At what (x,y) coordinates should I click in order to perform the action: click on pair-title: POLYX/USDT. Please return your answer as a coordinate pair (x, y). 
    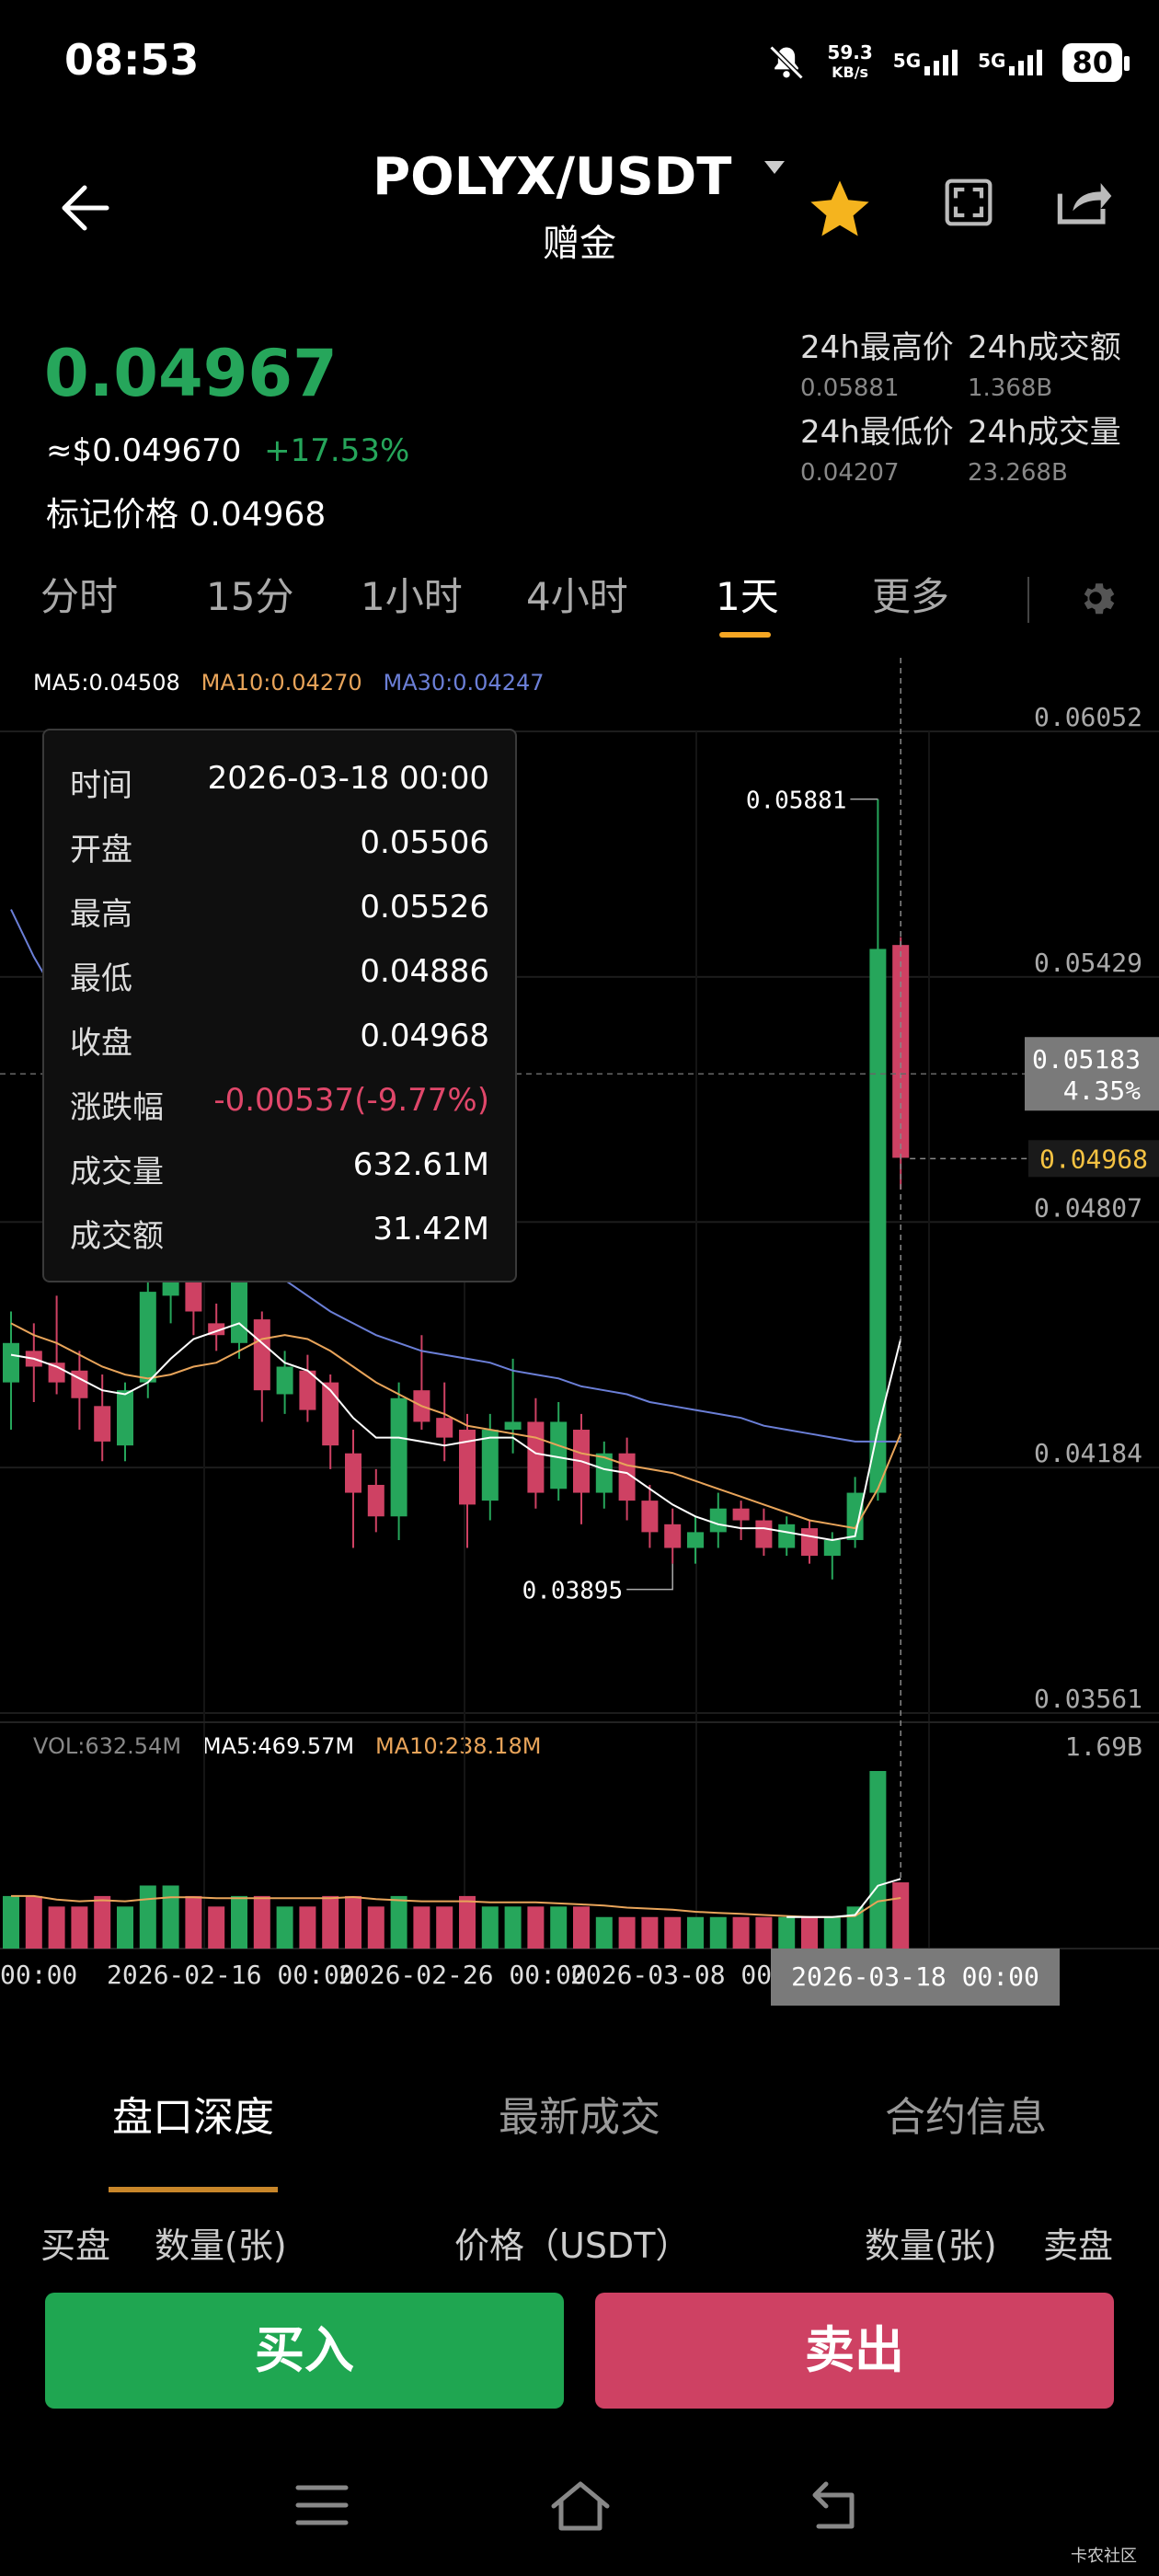
    Looking at the image, I should click on (552, 177).